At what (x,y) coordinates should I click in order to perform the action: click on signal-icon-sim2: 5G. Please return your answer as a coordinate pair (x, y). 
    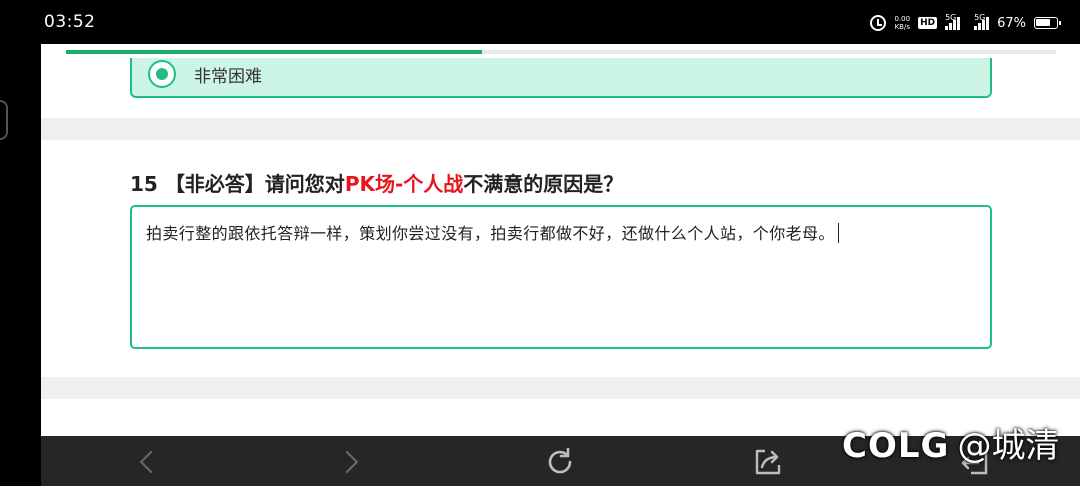
    Looking at the image, I should click on (982, 21).